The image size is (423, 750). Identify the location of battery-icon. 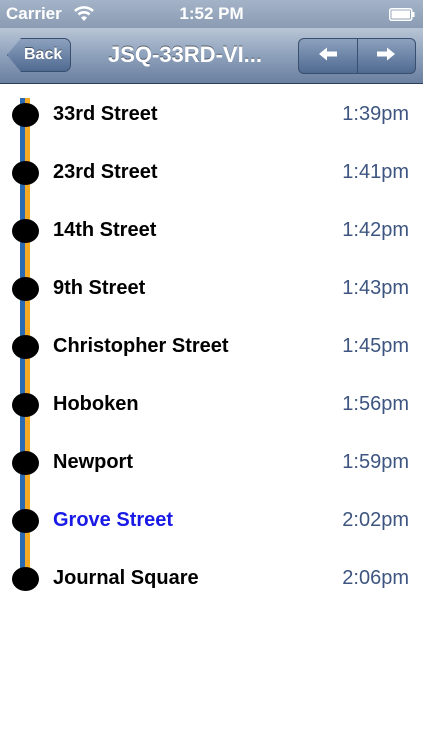
(402, 13).